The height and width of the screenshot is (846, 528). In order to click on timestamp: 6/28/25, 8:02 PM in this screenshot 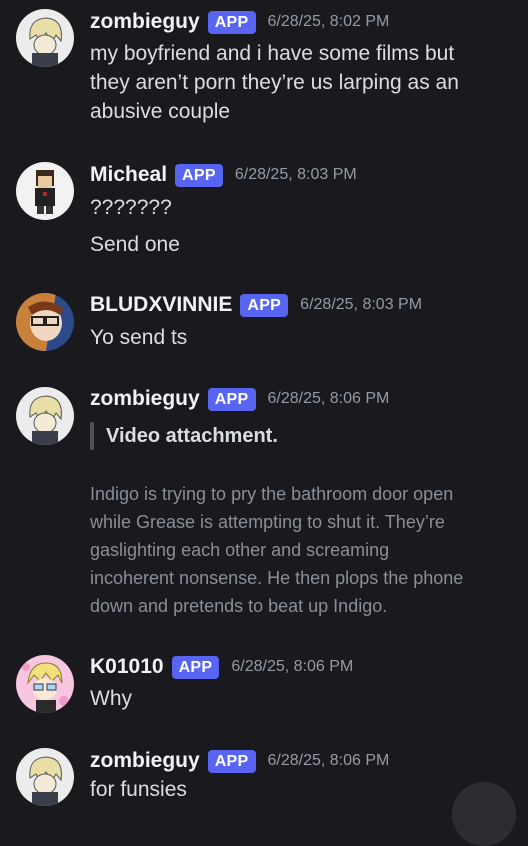, I will do `click(328, 21)`.